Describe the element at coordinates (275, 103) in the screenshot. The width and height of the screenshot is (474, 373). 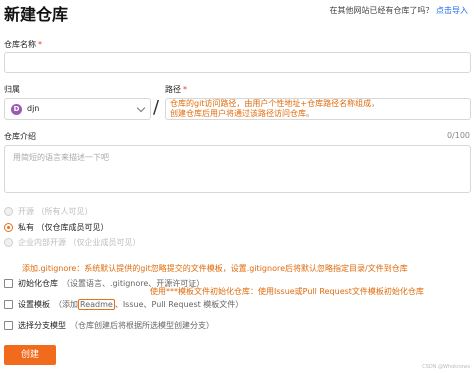
I see `path-annotation-line-1: 仓库的git访问路径，由用户个性地址+仓库路径名称组成，` at that location.